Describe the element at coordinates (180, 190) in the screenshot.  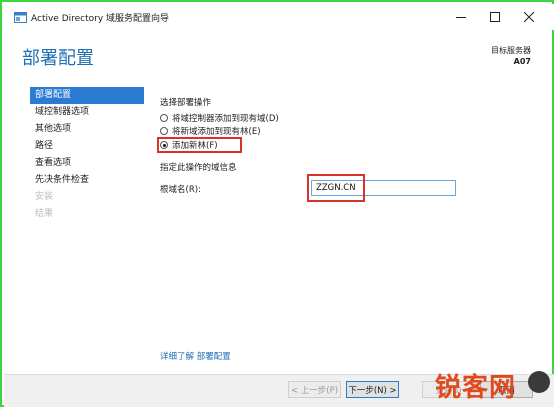
I see `root-domain-label: 根域名(R):` at that location.